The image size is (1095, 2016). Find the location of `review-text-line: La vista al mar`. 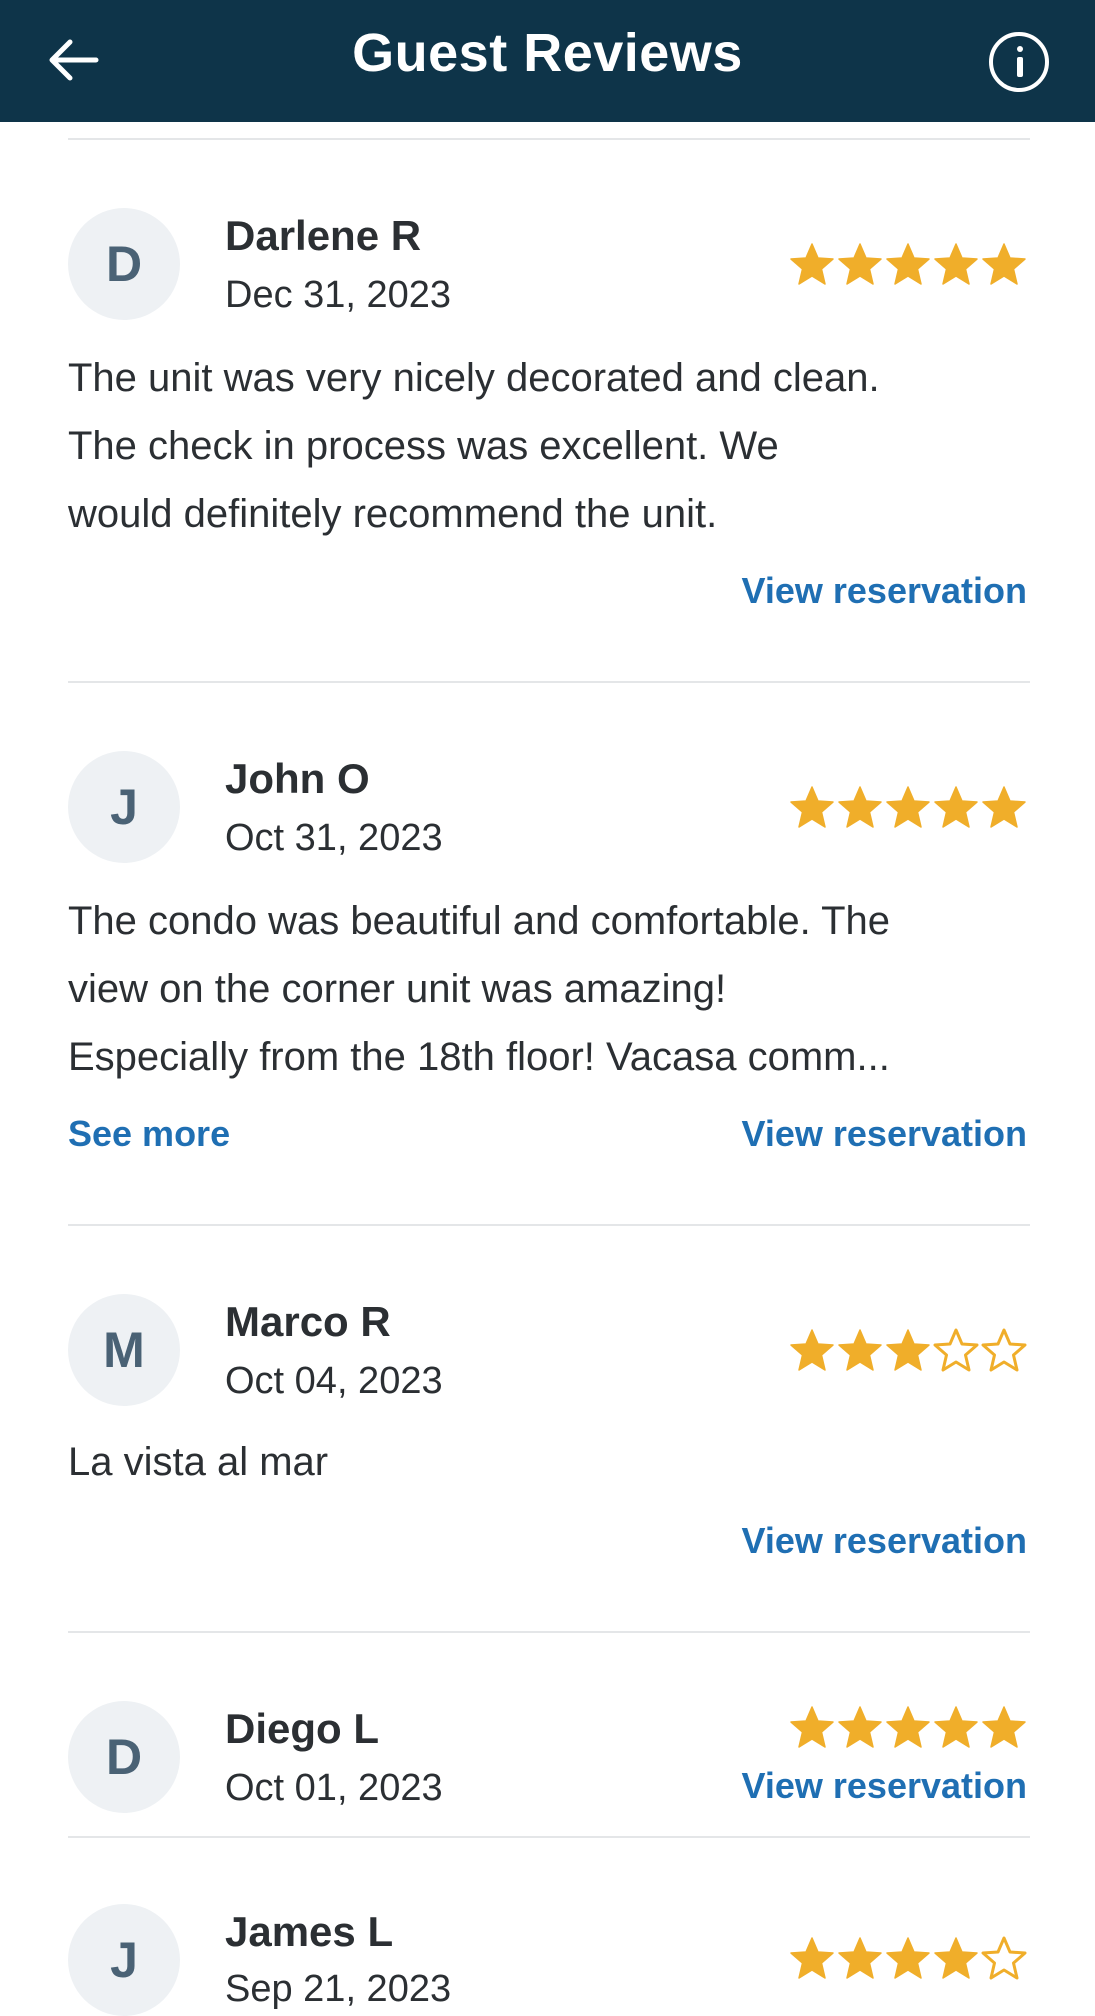

review-text-line: La vista al mar is located at coordinates (198, 1462).